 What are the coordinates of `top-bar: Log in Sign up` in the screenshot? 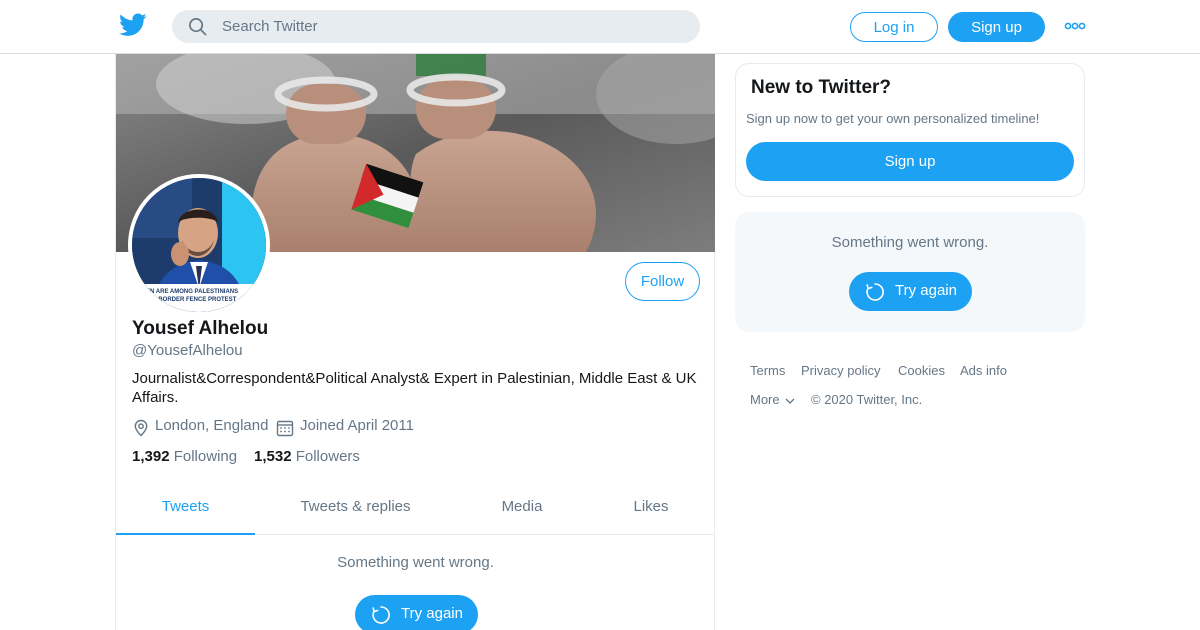 It's located at (600, 27).